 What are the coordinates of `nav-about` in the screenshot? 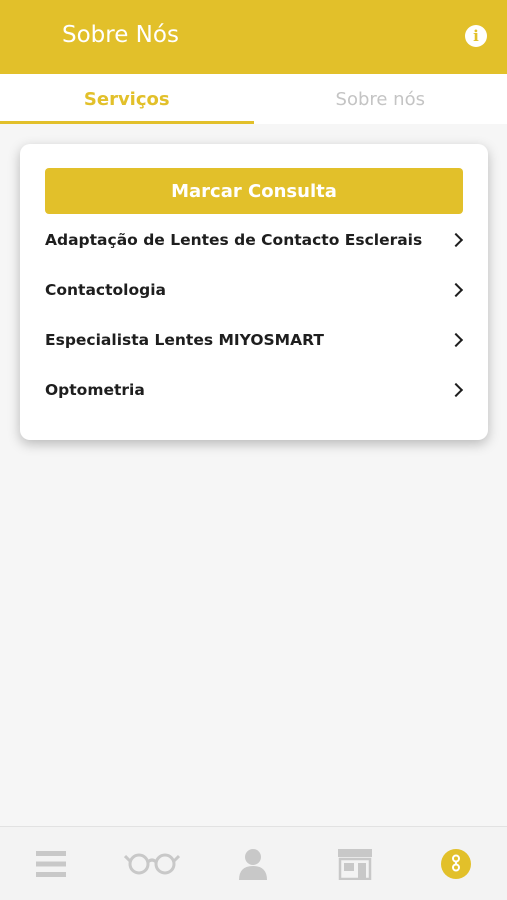 It's located at (456, 864).